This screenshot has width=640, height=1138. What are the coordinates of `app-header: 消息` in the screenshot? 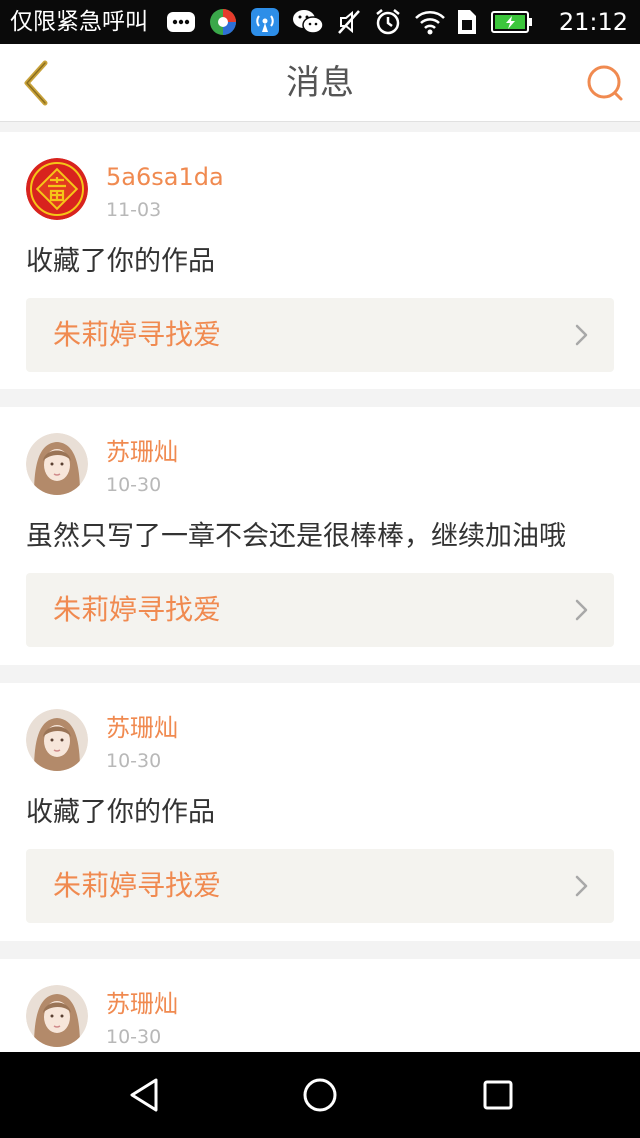 It's located at (320, 83).